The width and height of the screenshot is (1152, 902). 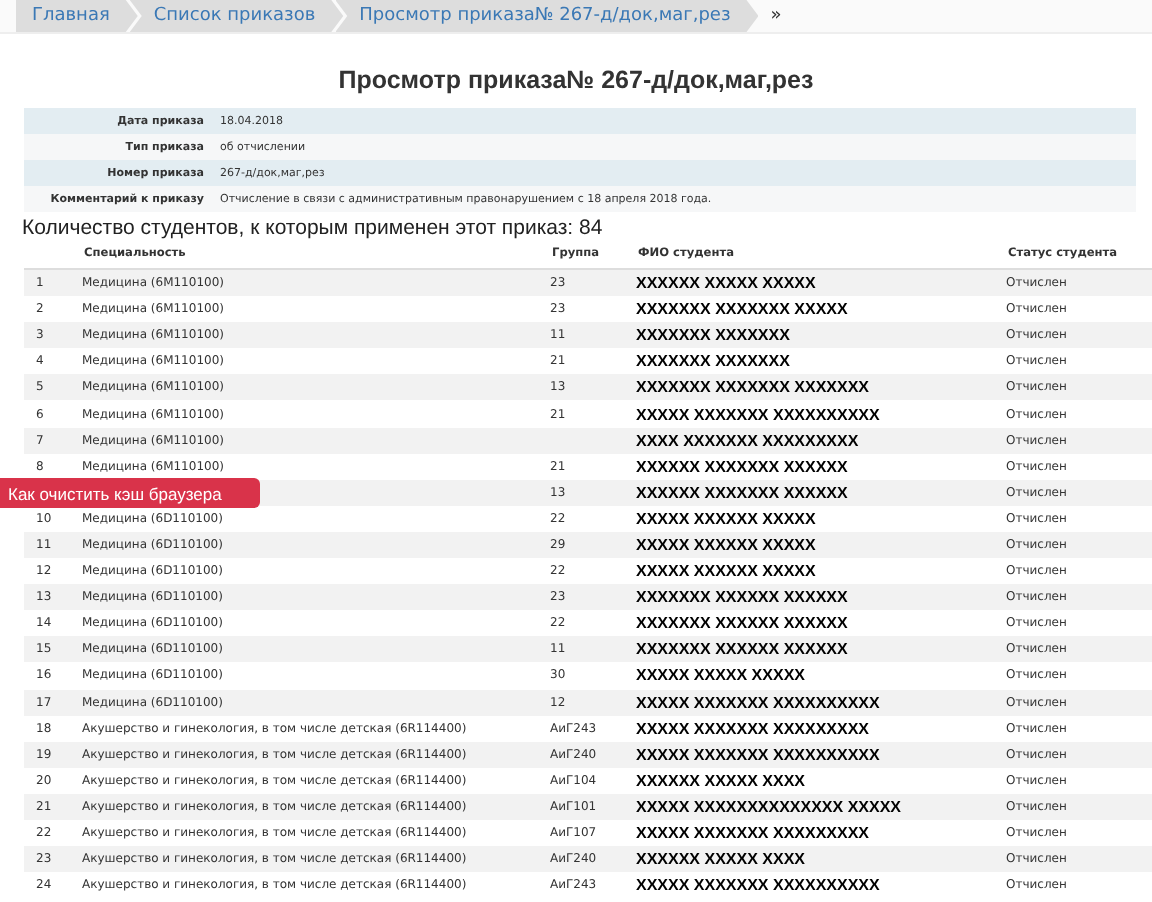 What do you see at coordinates (776, 16) in the screenshot?
I see `breadcrumb-more: »` at bounding box center [776, 16].